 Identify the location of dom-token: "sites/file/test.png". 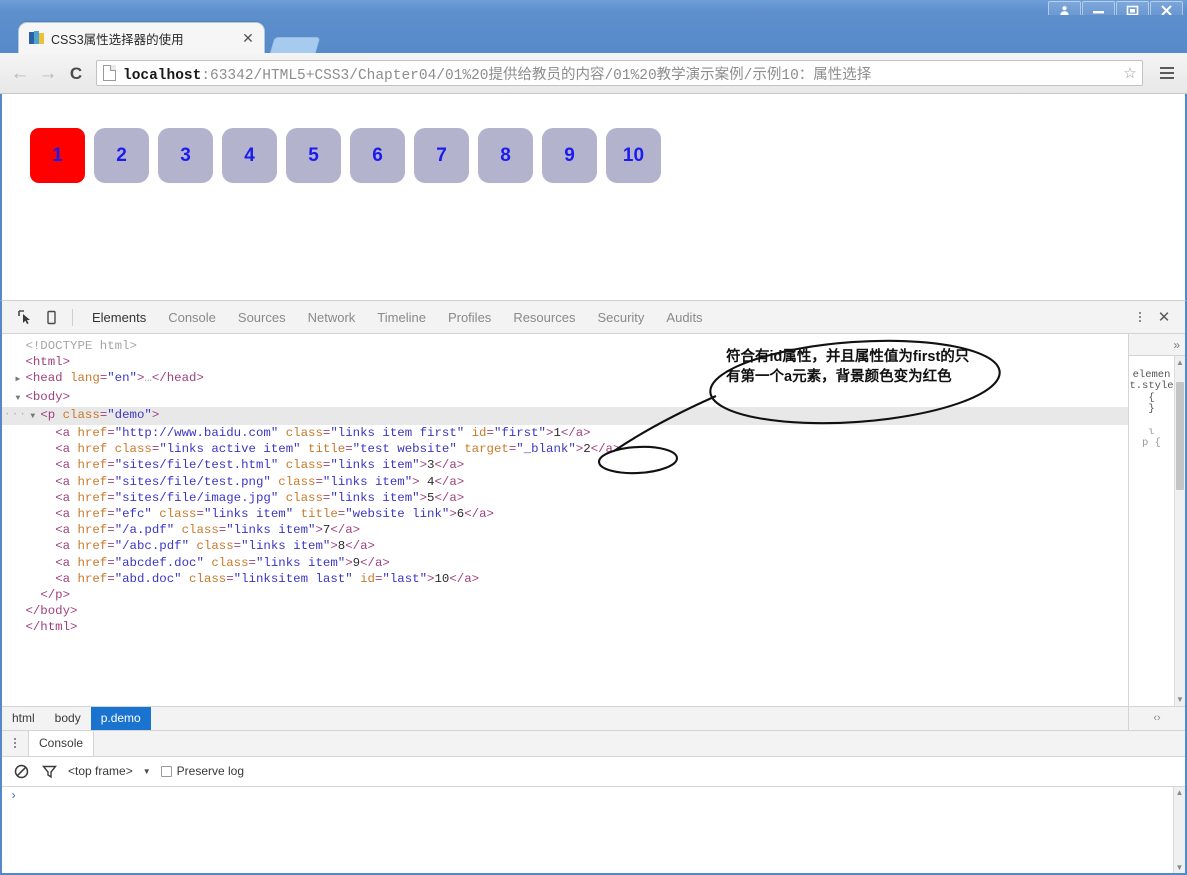
(192, 481).